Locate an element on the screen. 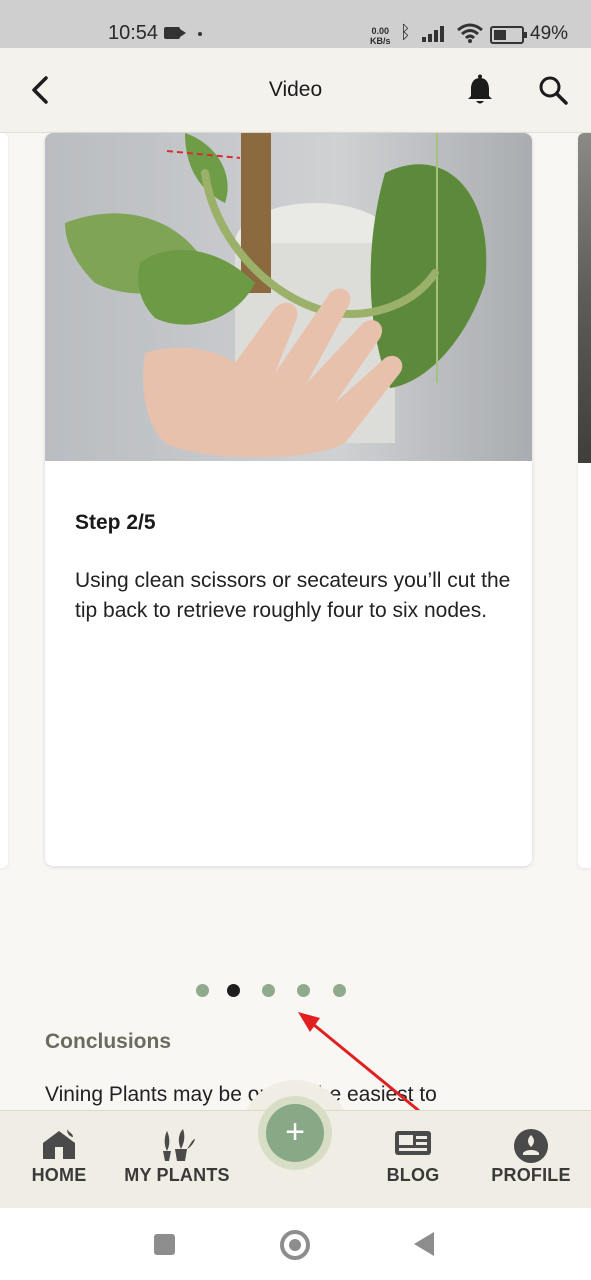  video-camera-icon is located at coordinates (175, 33).